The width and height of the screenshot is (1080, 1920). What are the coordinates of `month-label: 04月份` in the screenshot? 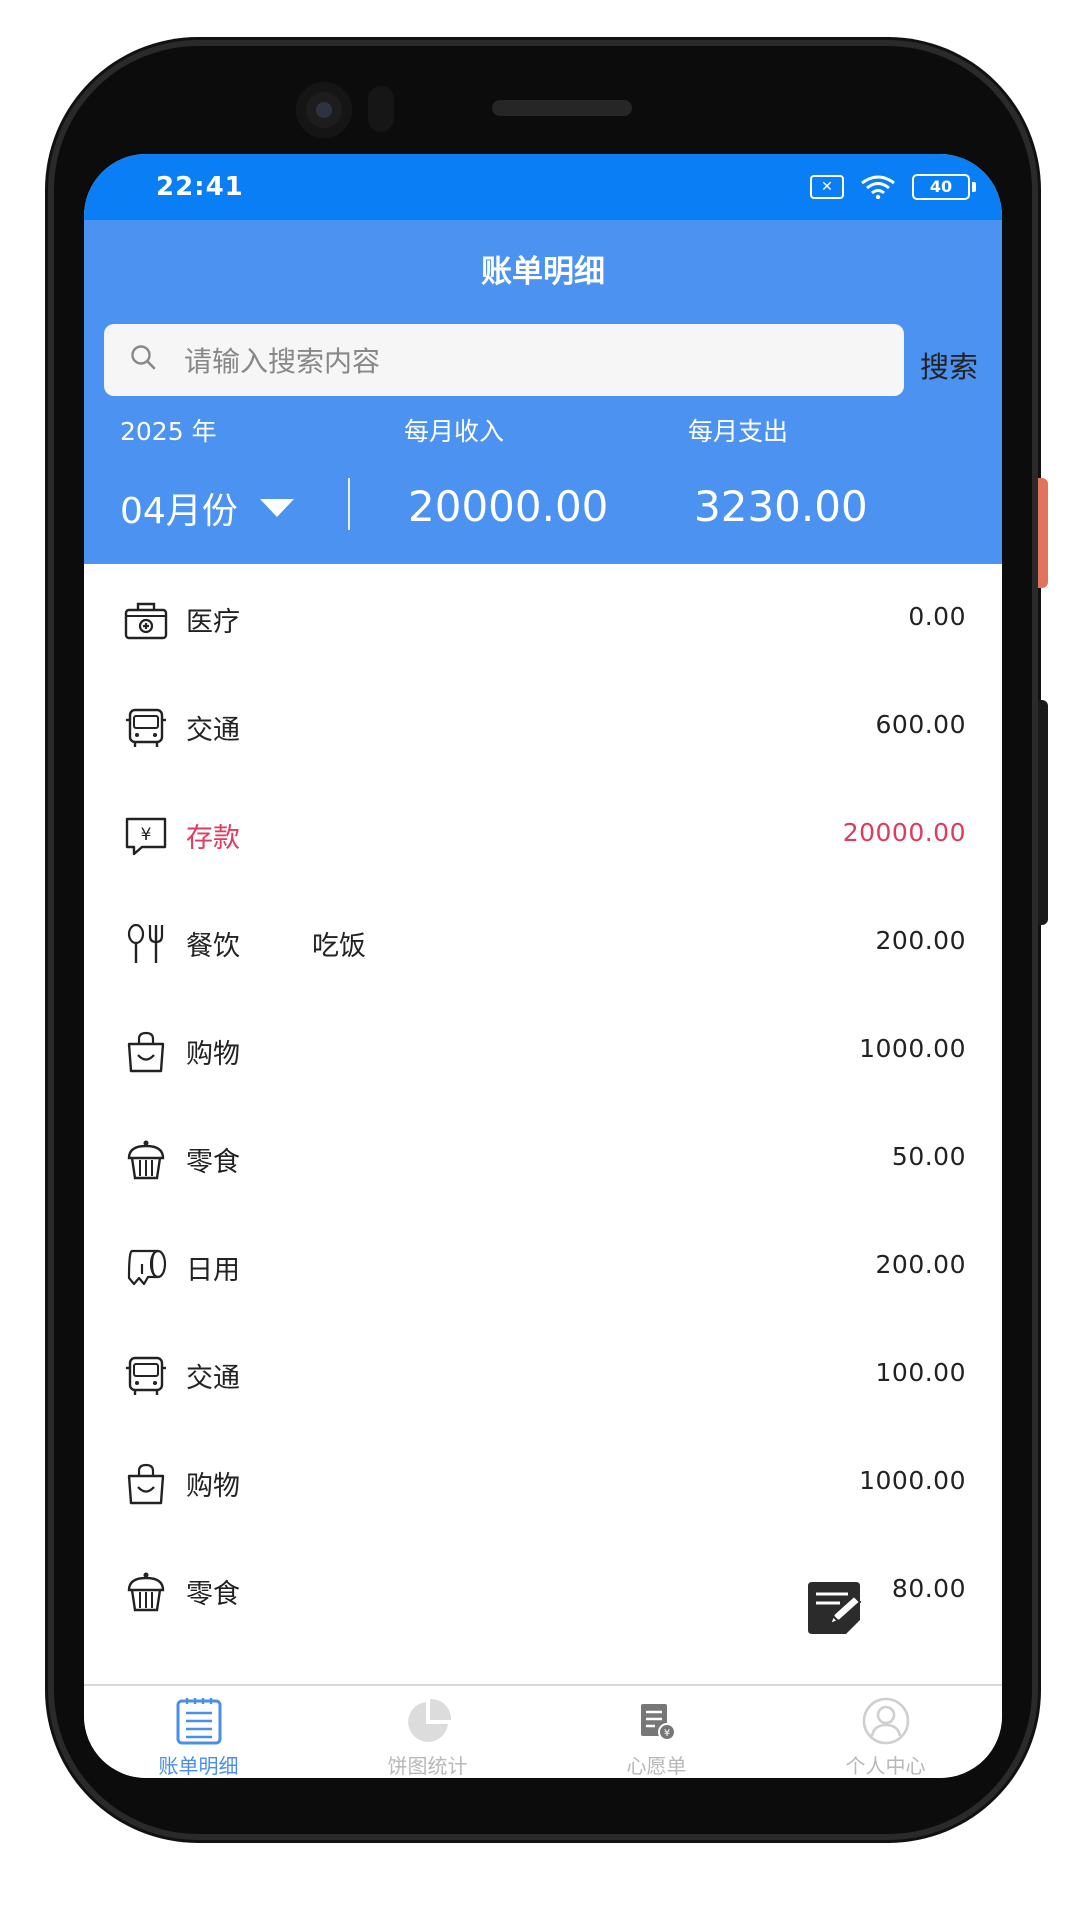 It's located at (179, 511).